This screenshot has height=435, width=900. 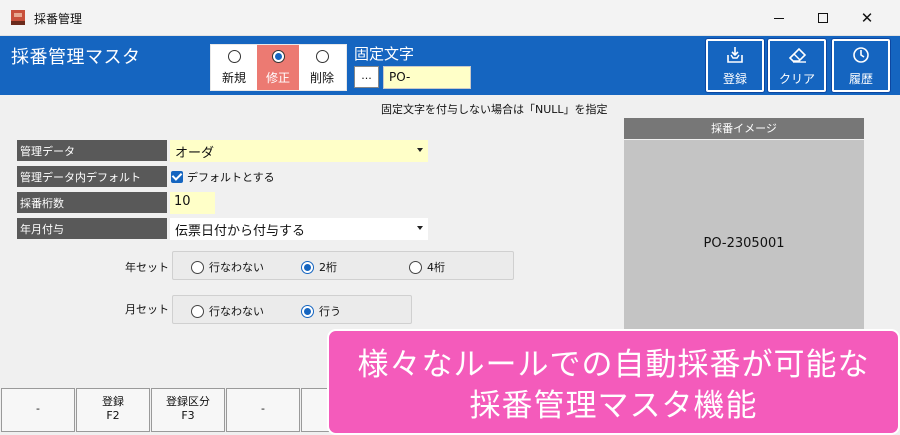 What do you see at coordinates (744, 243) in the screenshot?
I see `preview-value: PO-2305001` at bounding box center [744, 243].